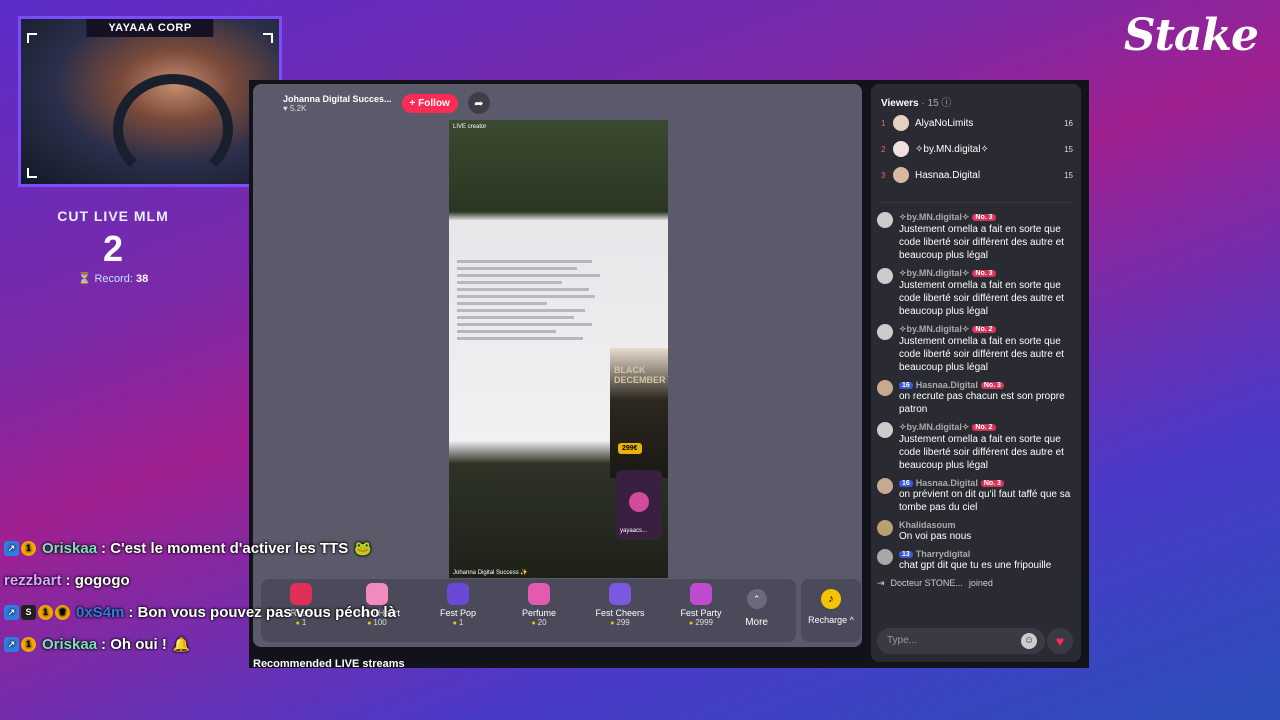 This screenshot has height=720, width=1280. I want to click on divider, so click(976, 202).